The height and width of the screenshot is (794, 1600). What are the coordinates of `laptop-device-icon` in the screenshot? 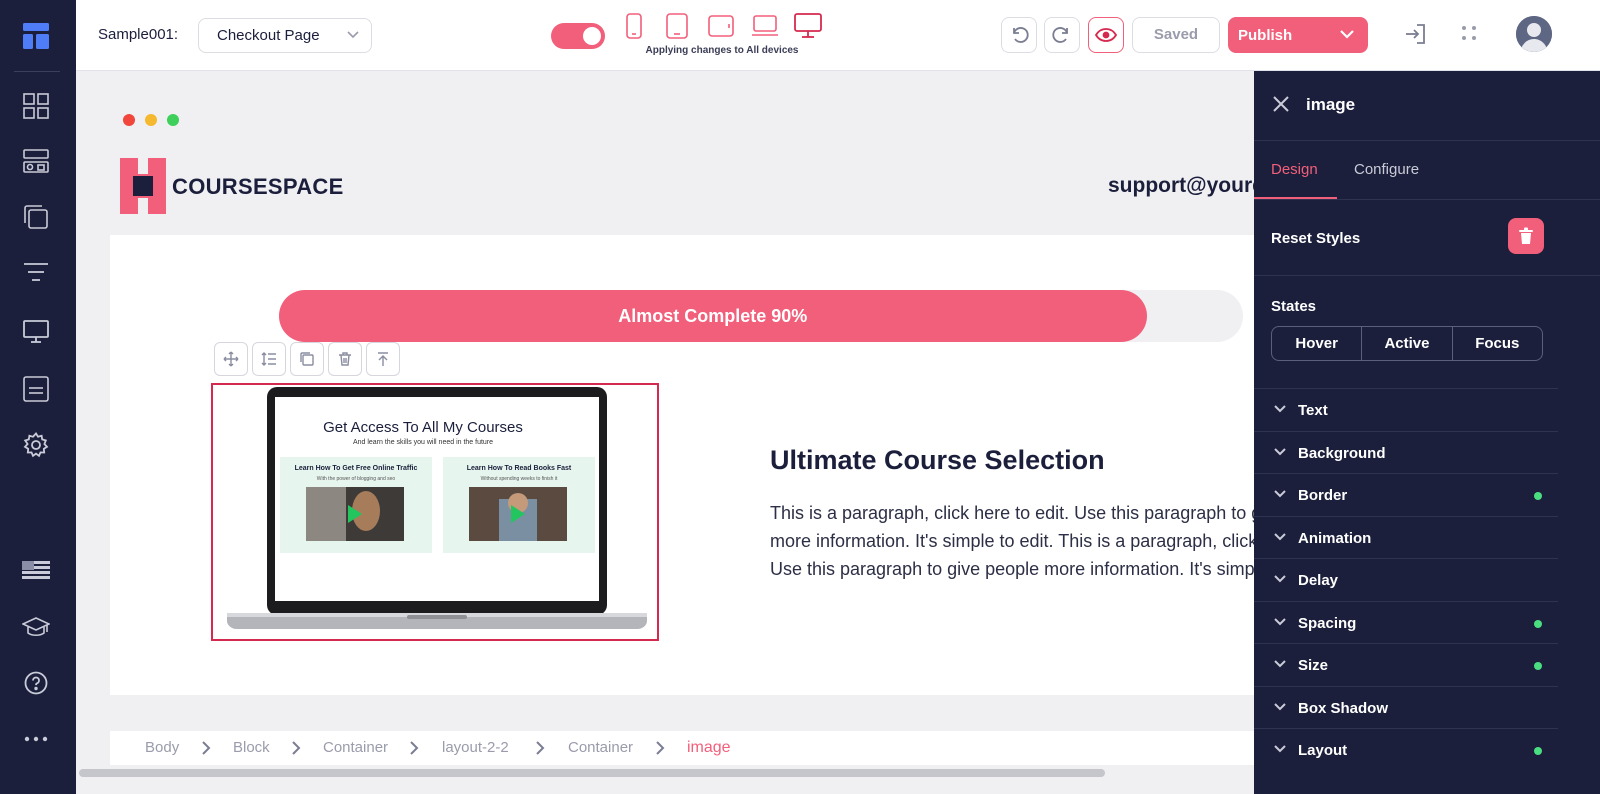 It's located at (765, 26).